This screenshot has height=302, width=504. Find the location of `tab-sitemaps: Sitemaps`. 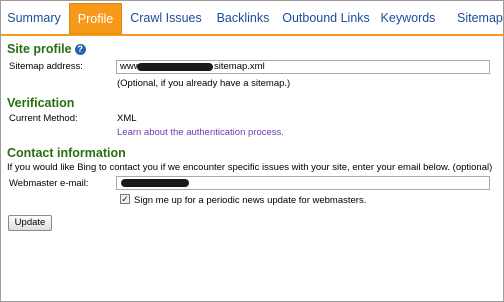

tab-sitemaps: Sitemaps is located at coordinates (474, 18).